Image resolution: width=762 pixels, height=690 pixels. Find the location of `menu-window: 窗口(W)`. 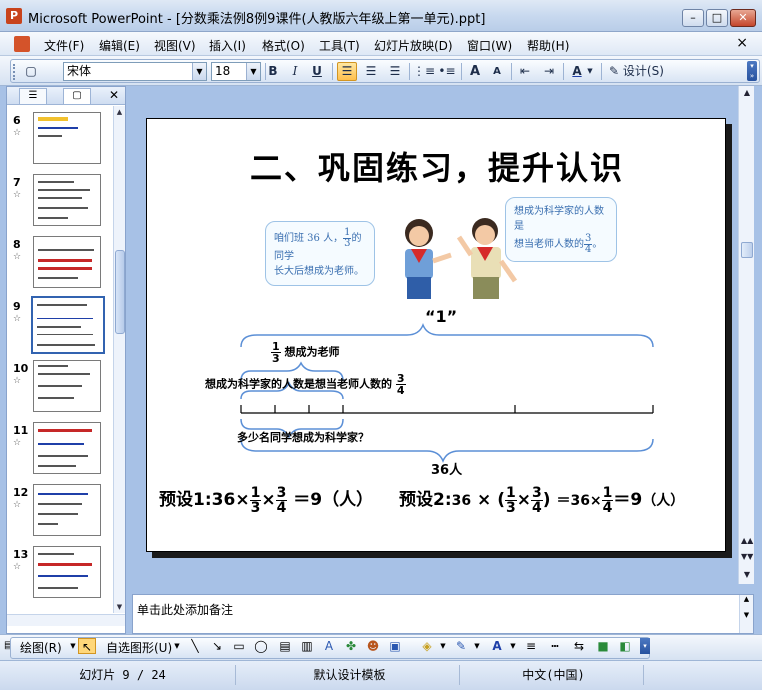

menu-window: 窗口(W) is located at coordinates (489, 45).